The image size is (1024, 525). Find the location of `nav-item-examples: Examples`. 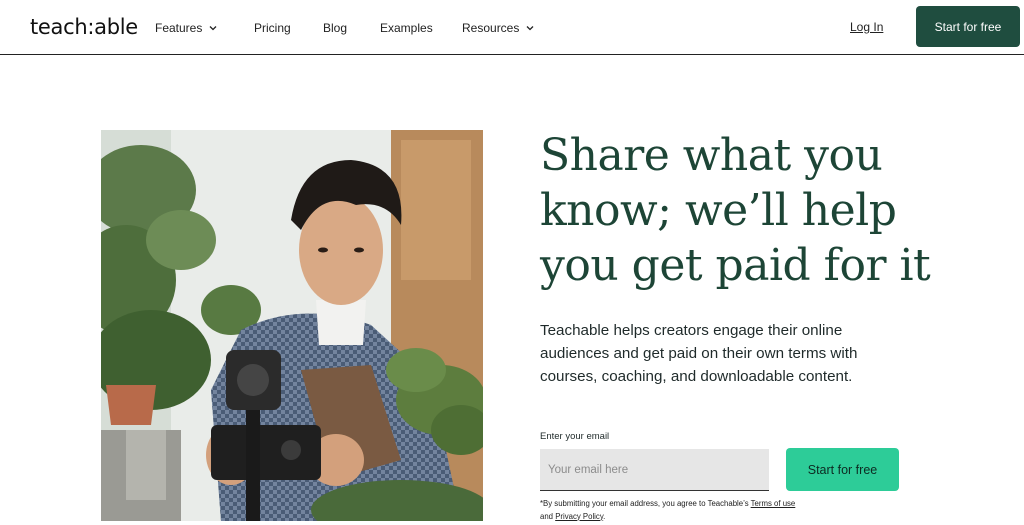

nav-item-examples: Examples is located at coordinates (406, 28).